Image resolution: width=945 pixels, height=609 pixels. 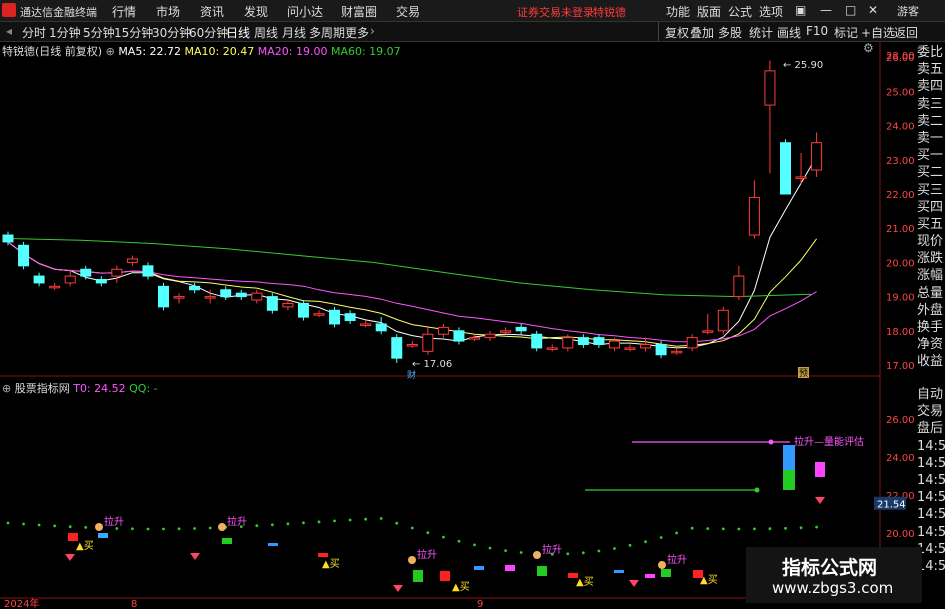 I want to click on trade-label-6: 14:50, so click(x=931, y=497).